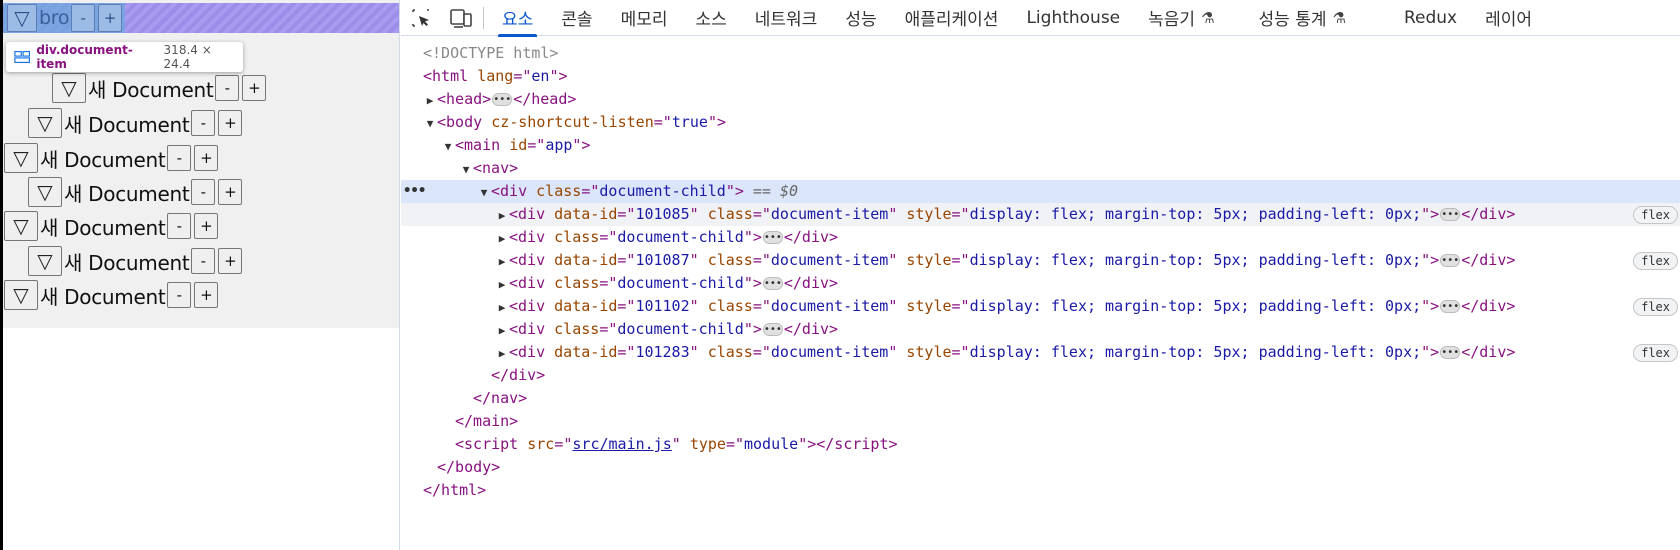 This screenshot has height=550, width=1680. What do you see at coordinates (1040, 467) in the screenshot?
I see `dom-closing-body: </body>` at bounding box center [1040, 467].